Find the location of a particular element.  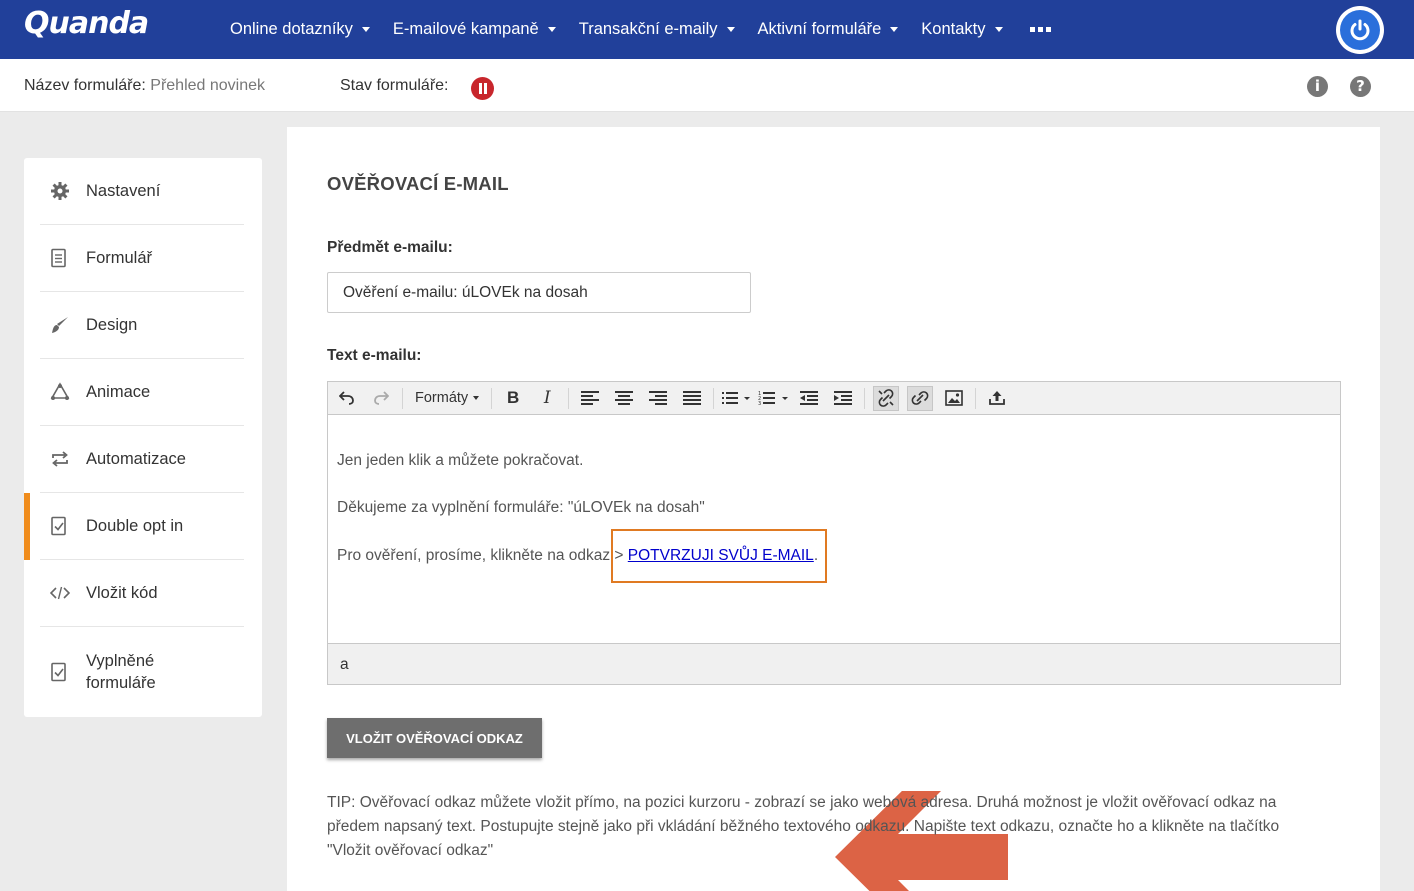

numbered-list-icon: 123 is located at coordinates (773, 398).